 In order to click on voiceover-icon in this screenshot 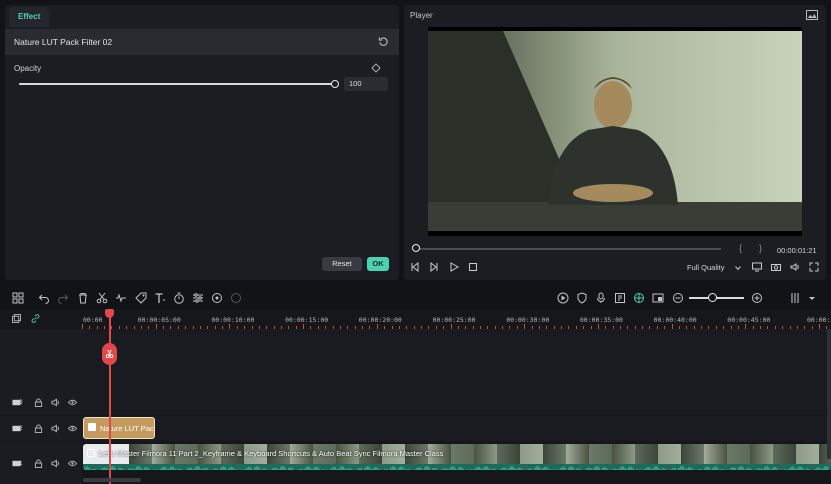, I will do `click(620, 298)`.